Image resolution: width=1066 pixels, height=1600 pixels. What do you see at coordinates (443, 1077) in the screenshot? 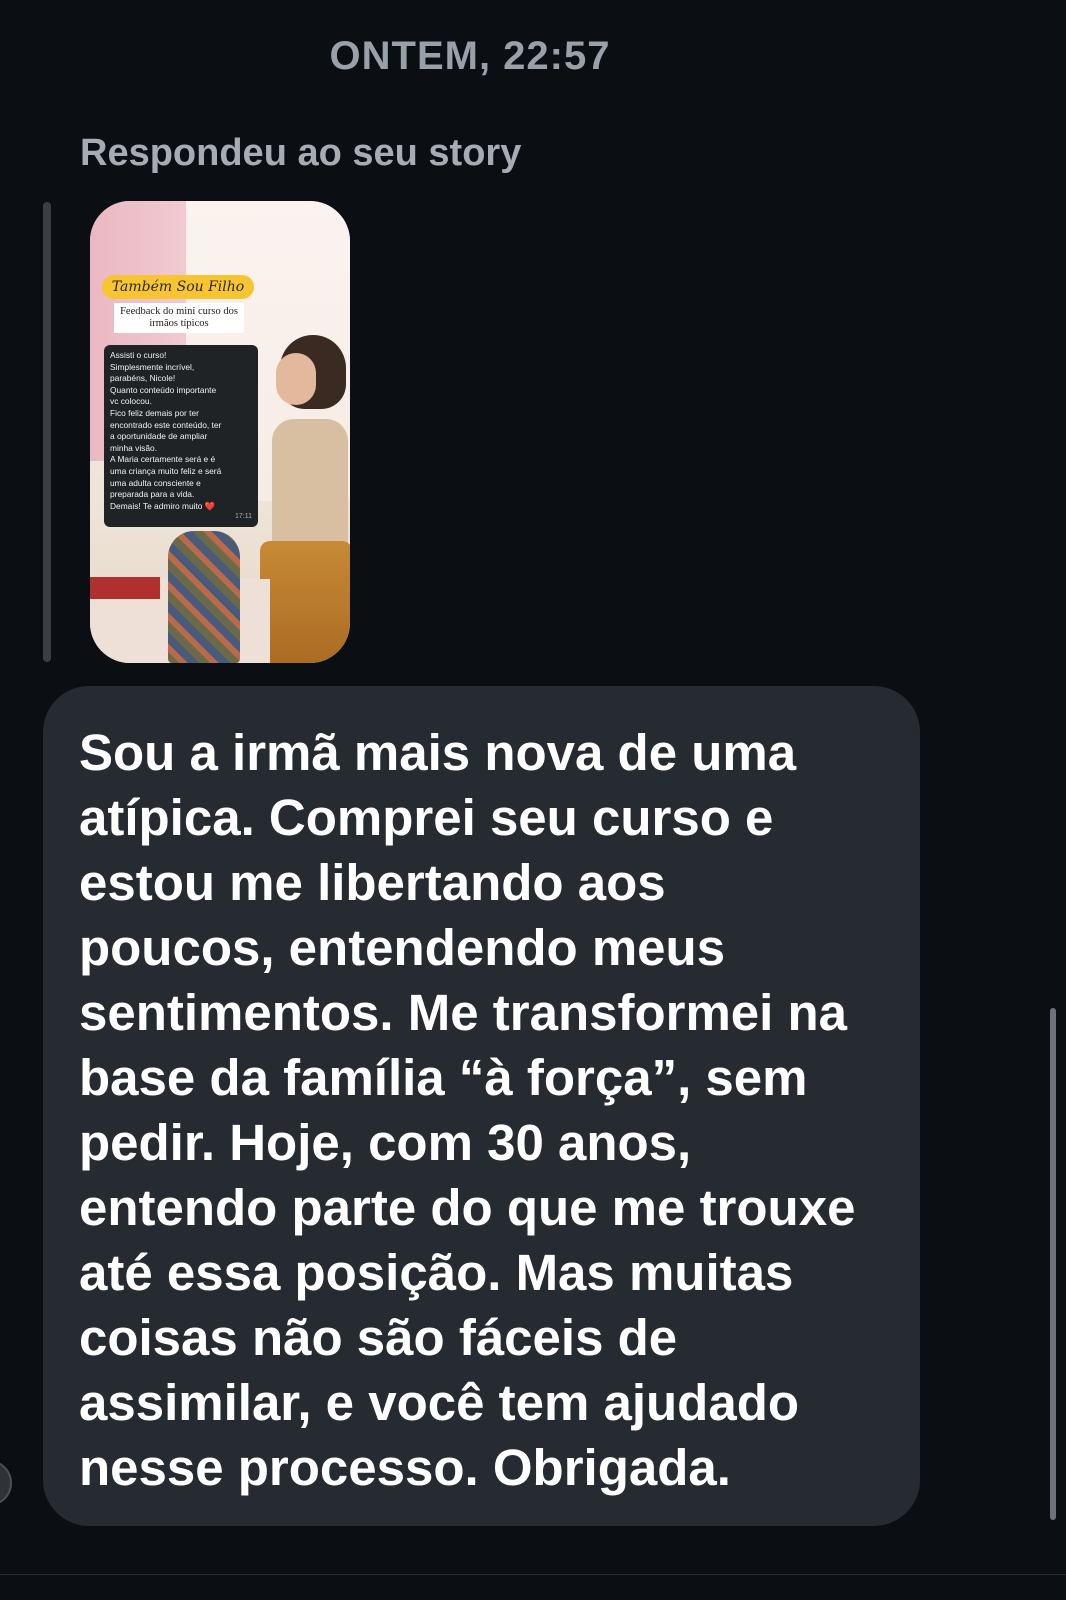
I see `message-line: base da família “à força”, sem` at bounding box center [443, 1077].